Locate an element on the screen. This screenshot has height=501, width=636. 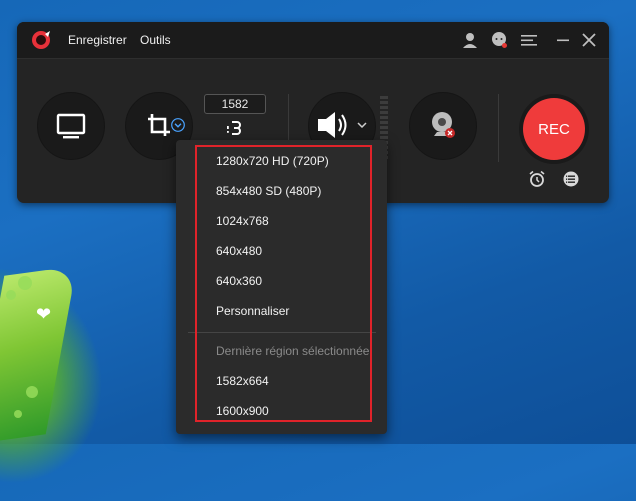
toolbar-divider is located at coordinates (498, 128).